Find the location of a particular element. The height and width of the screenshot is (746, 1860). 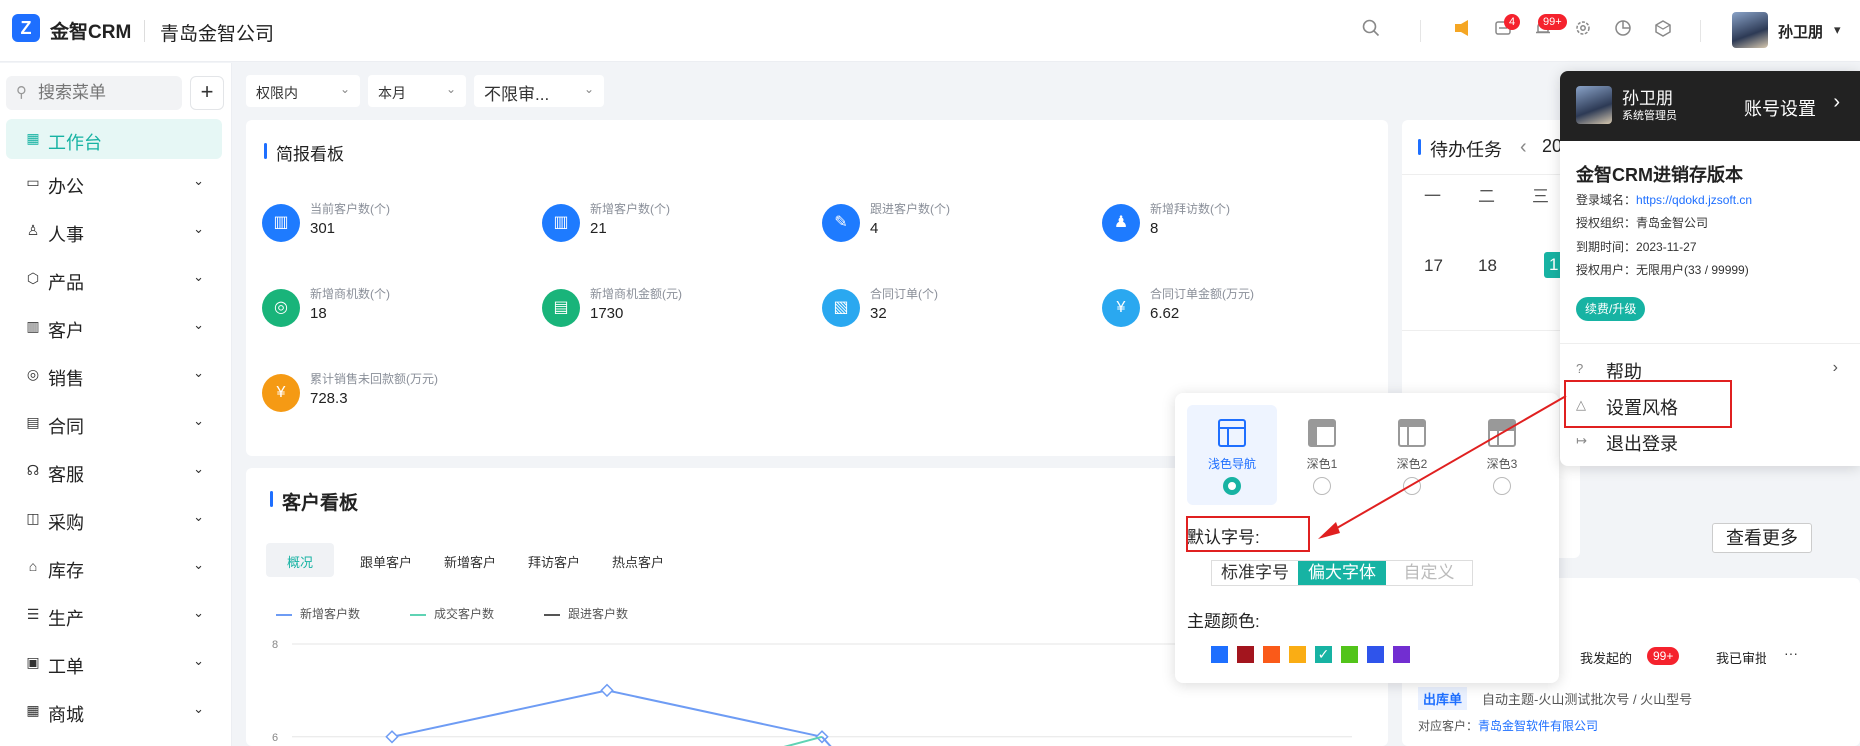

legend-label: 新增客户数 is located at coordinates (330, 614).